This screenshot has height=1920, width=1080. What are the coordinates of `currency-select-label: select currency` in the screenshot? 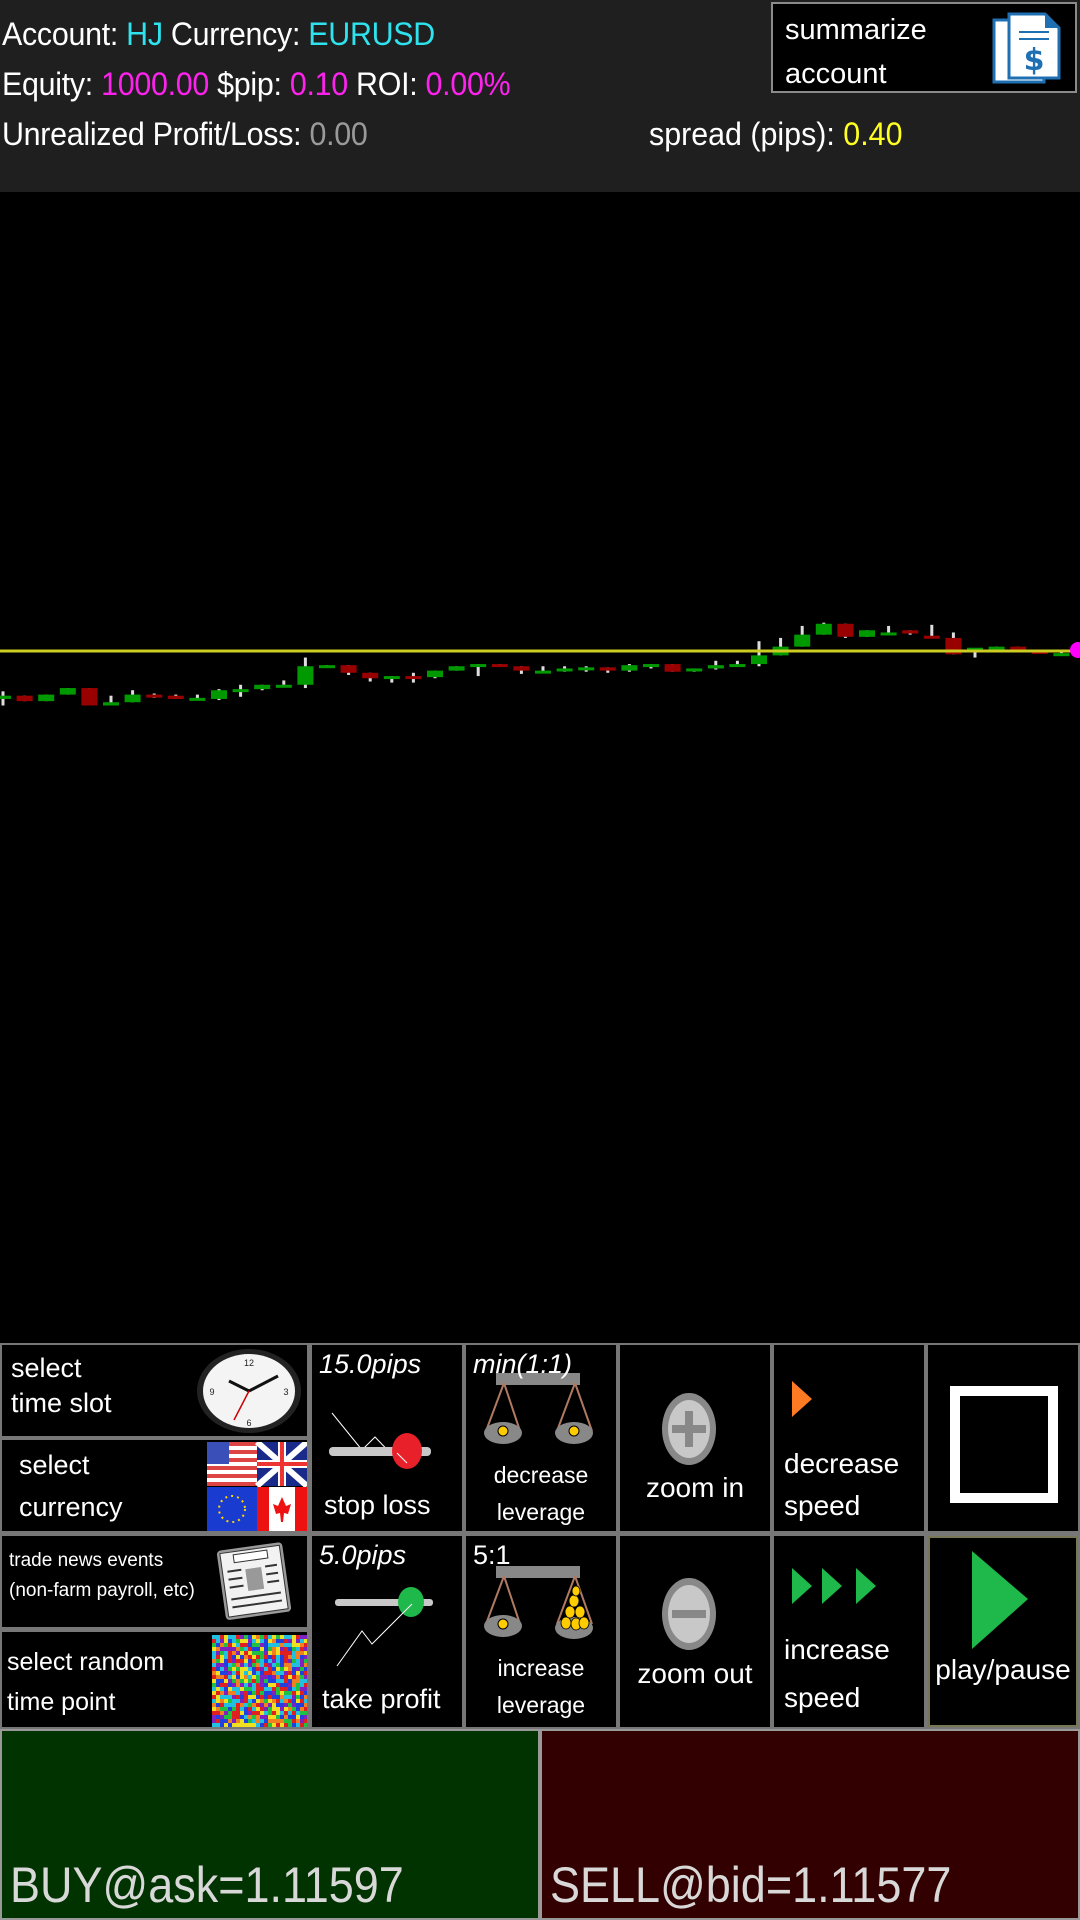 It's located at (71, 1486).